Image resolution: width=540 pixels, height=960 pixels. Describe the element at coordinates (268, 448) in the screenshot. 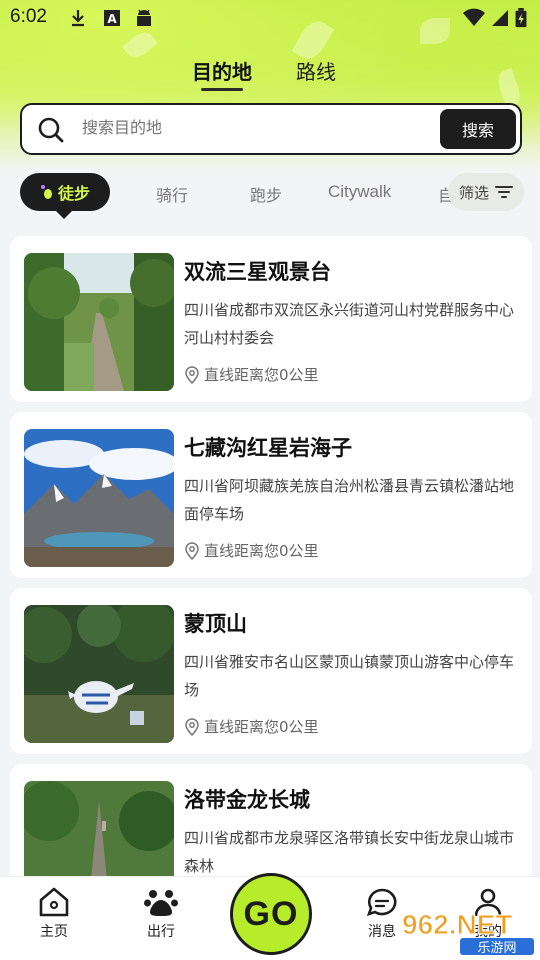

I see `place-title: 七藏沟红星岩海子` at that location.